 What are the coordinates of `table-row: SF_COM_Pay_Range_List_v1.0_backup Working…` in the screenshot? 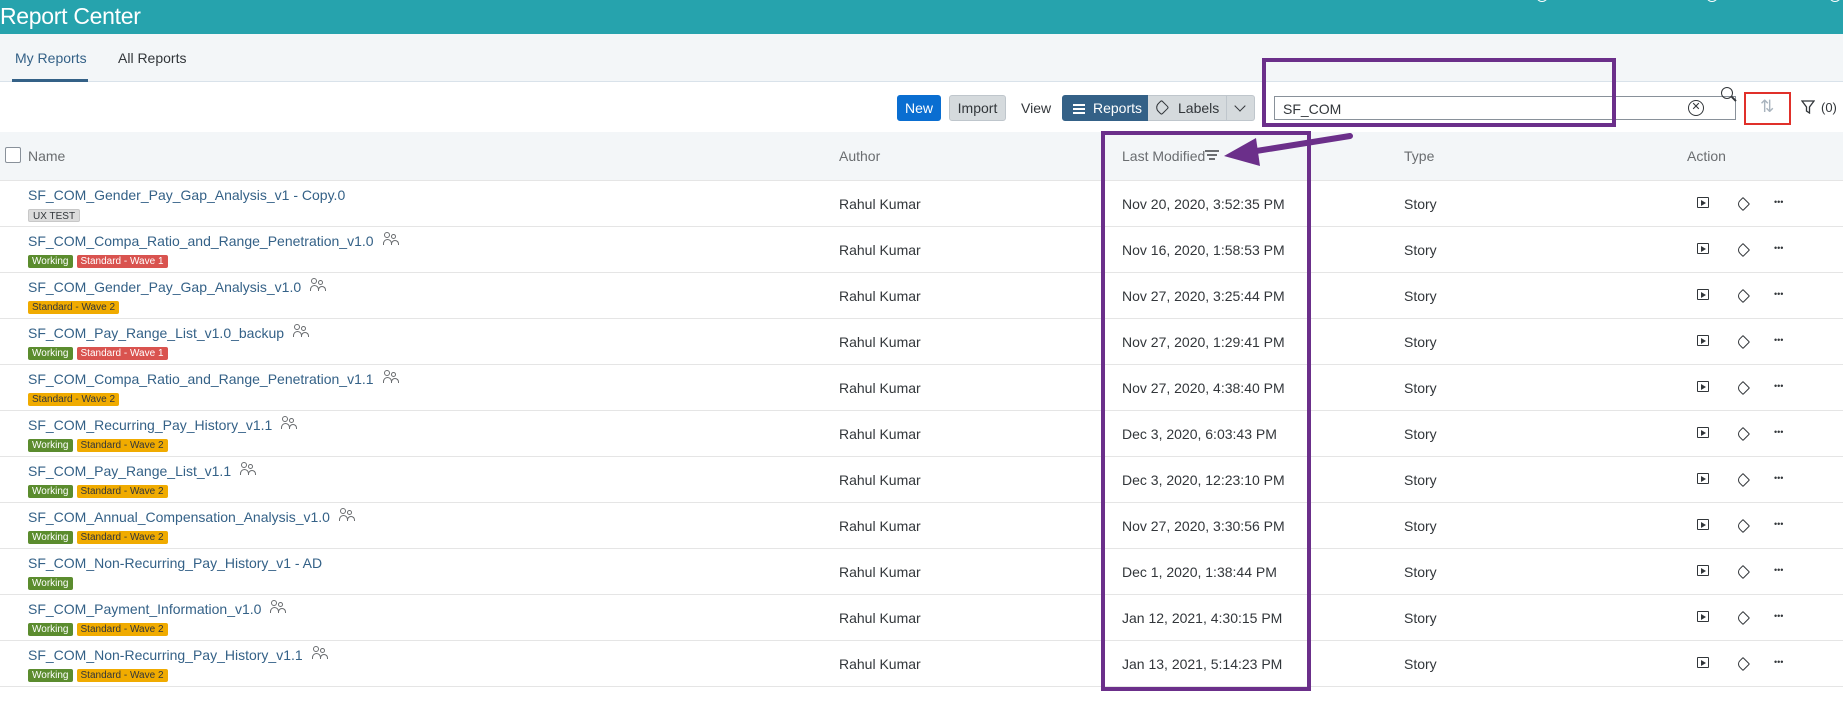 It's located at (921, 342).